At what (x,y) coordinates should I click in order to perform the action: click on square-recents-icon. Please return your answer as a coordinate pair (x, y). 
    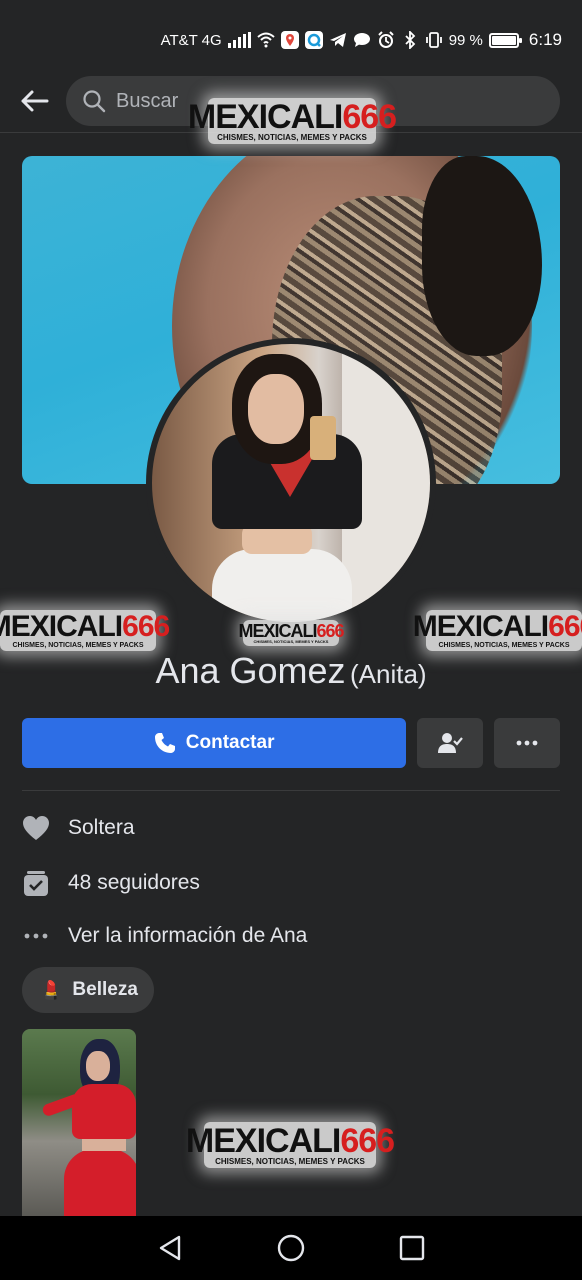
    Looking at the image, I should click on (411, 1248).